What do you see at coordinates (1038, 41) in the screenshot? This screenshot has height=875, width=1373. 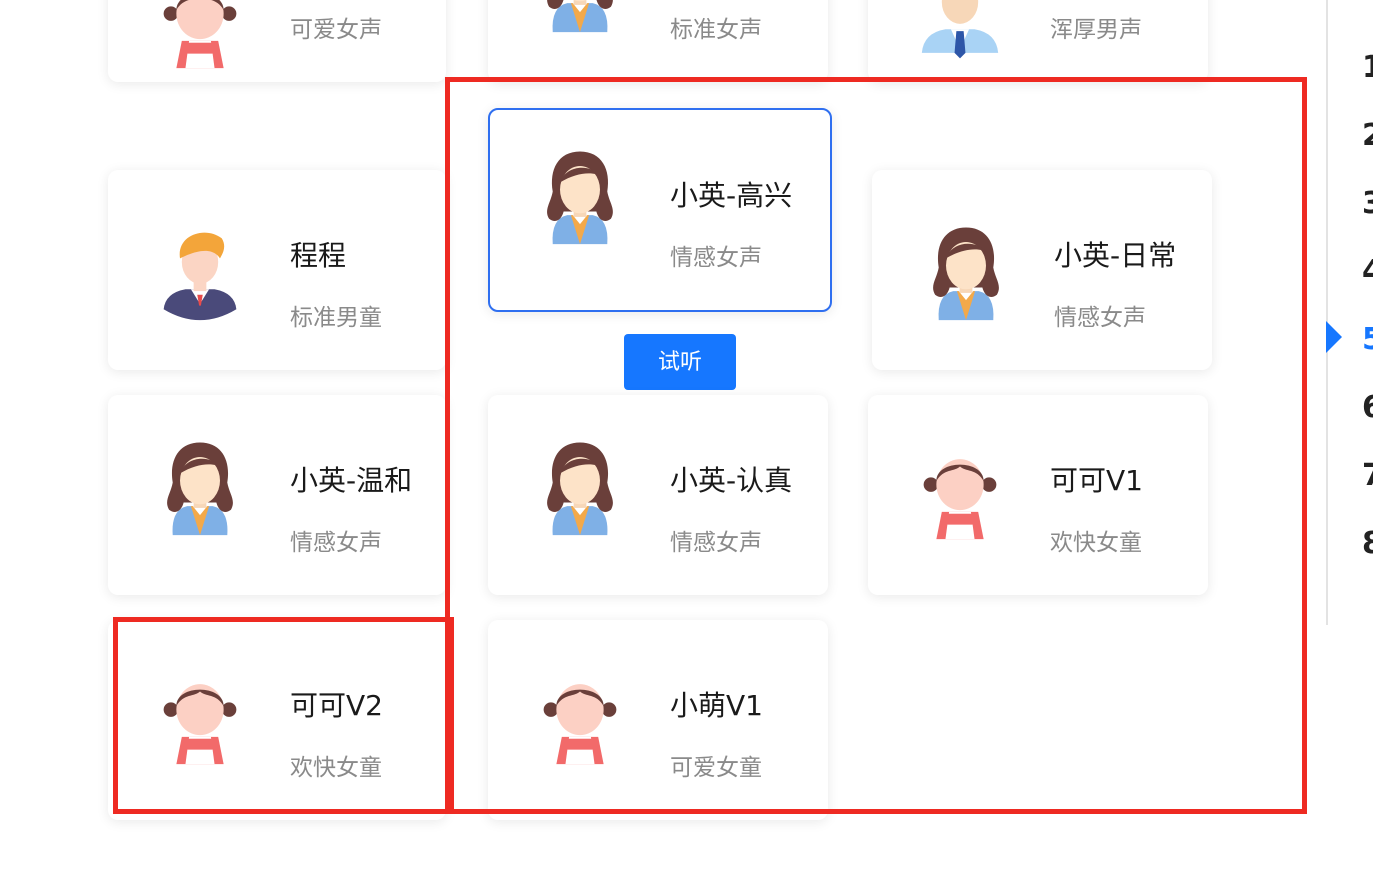 I see `voice-card: 浑厚男声` at bounding box center [1038, 41].